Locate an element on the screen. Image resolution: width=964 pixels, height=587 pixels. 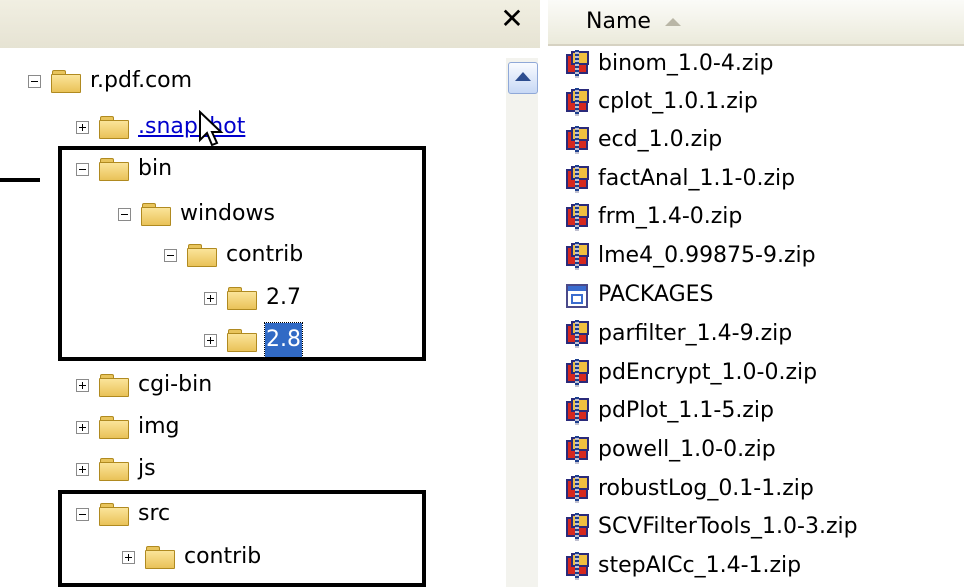
scroll-up-arrow-icon is located at coordinates (523, 78).